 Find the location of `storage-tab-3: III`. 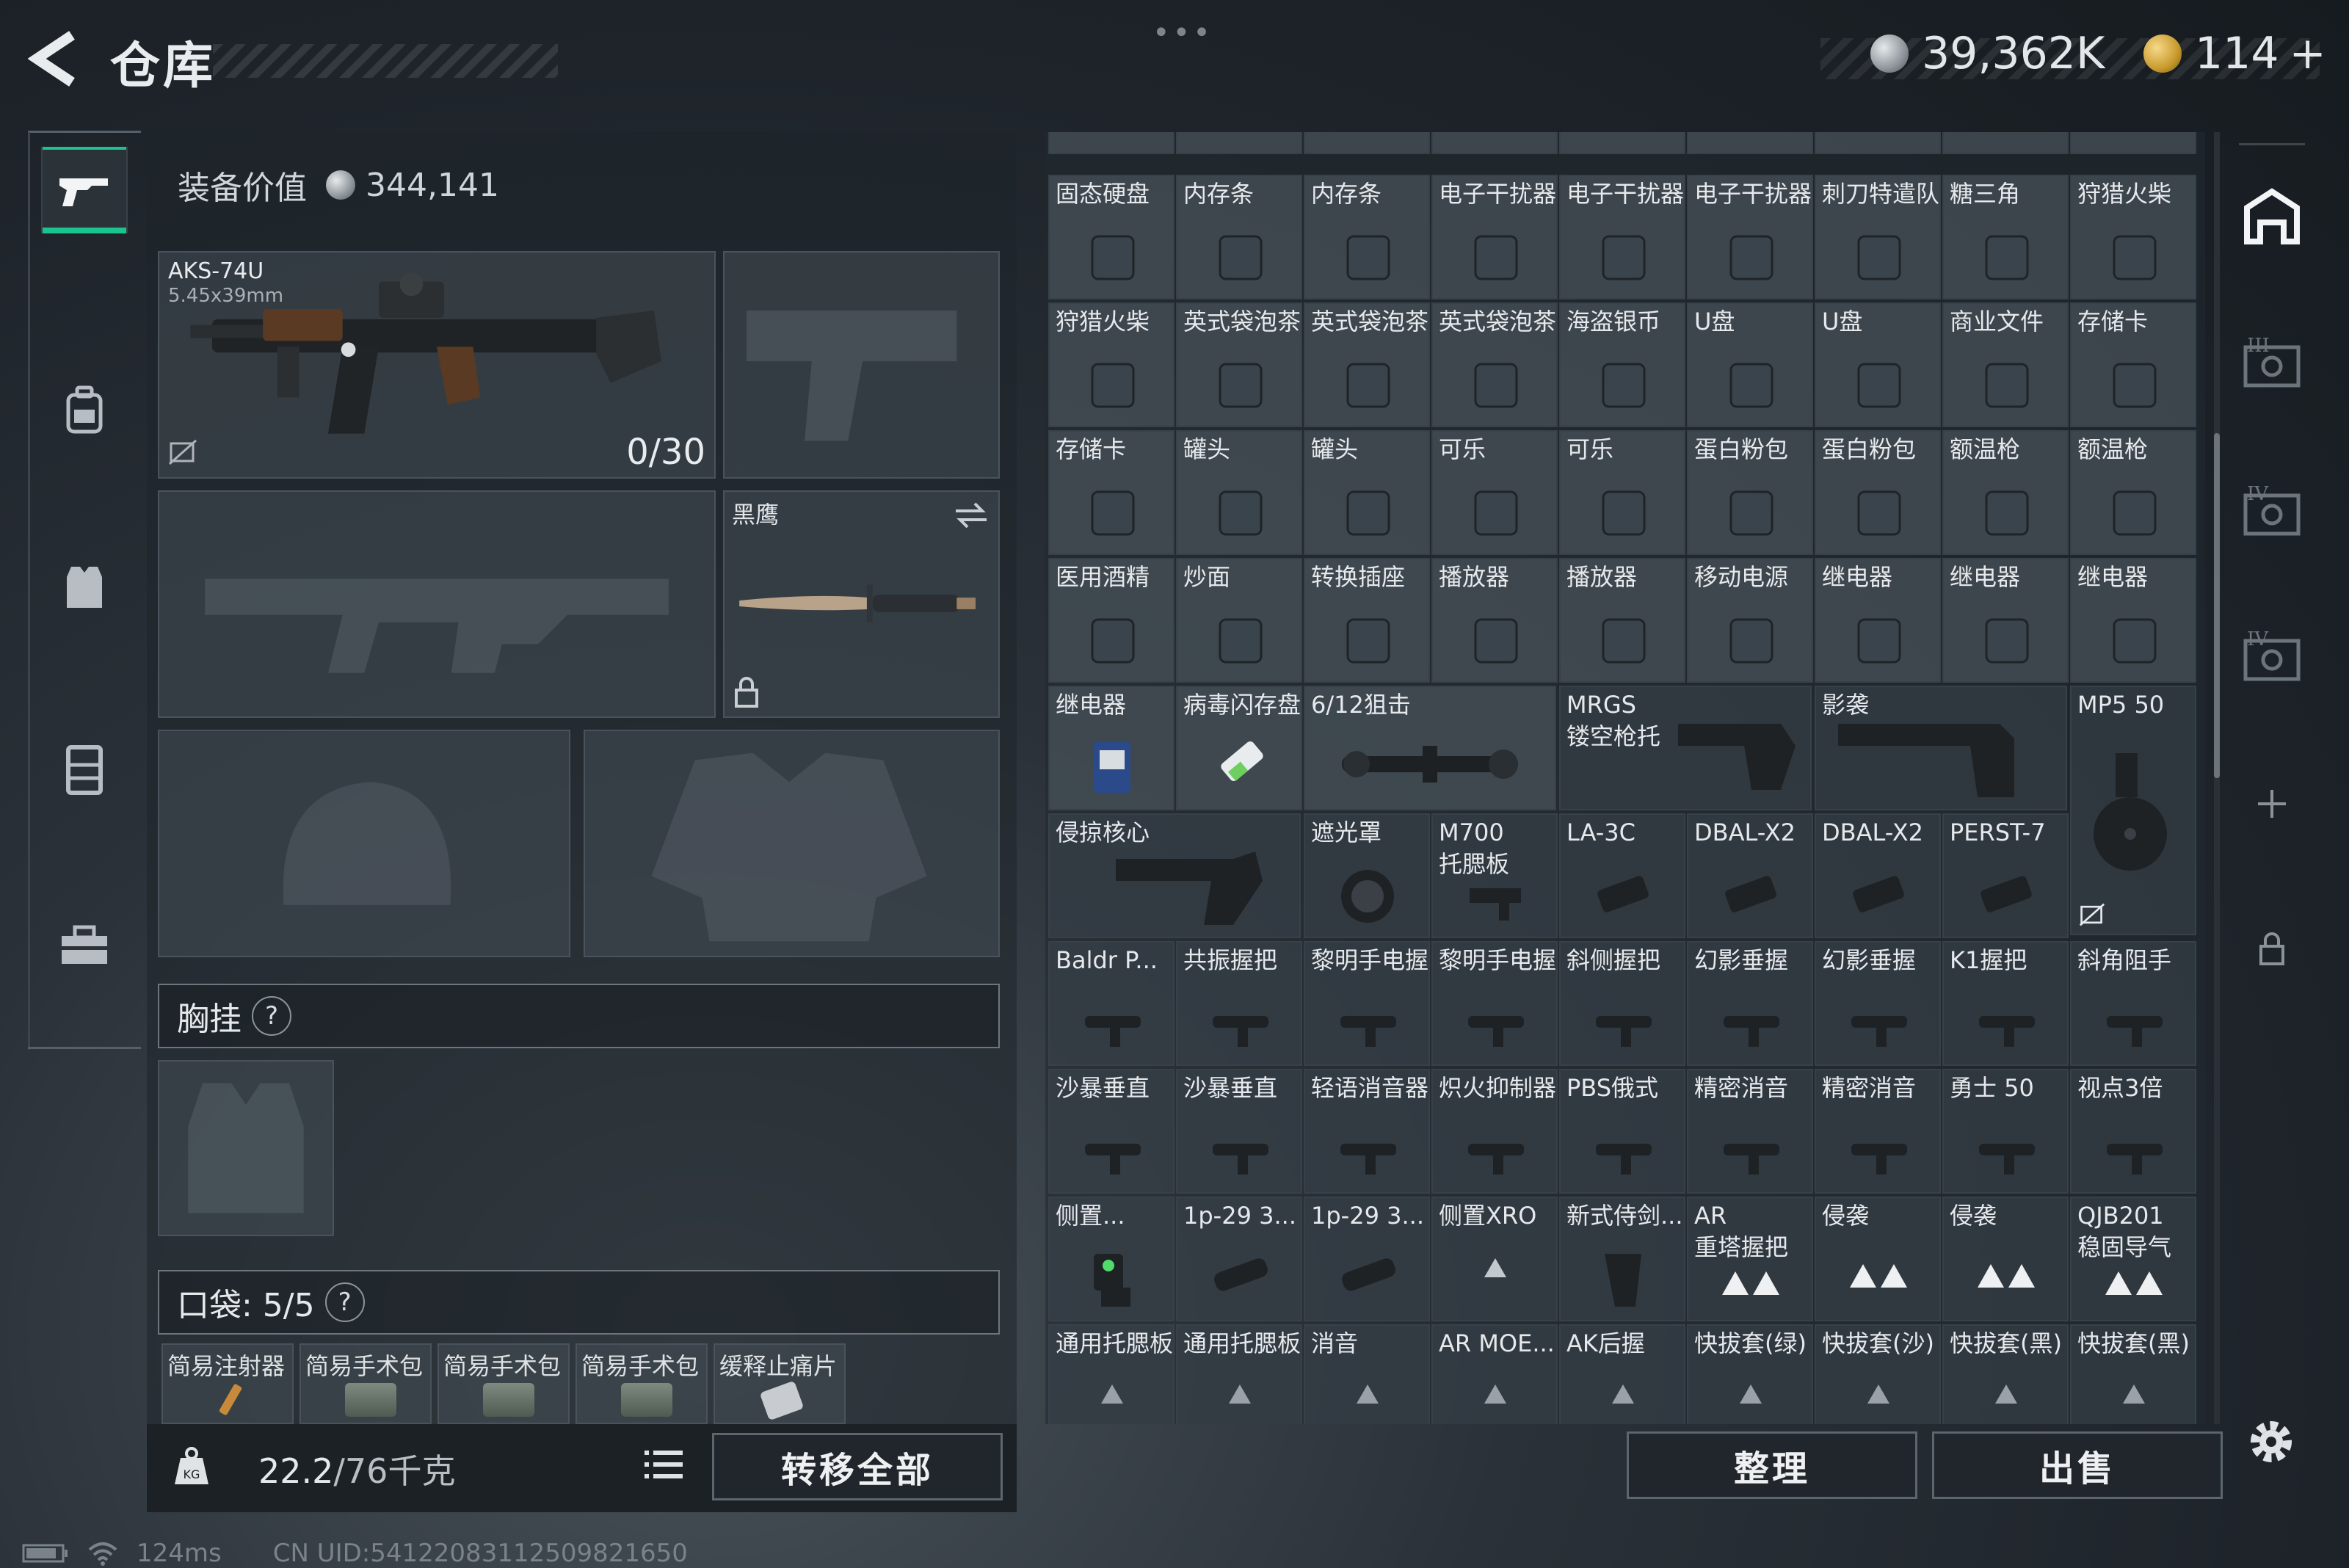

storage-tab-3: III is located at coordinates (2272, 360).